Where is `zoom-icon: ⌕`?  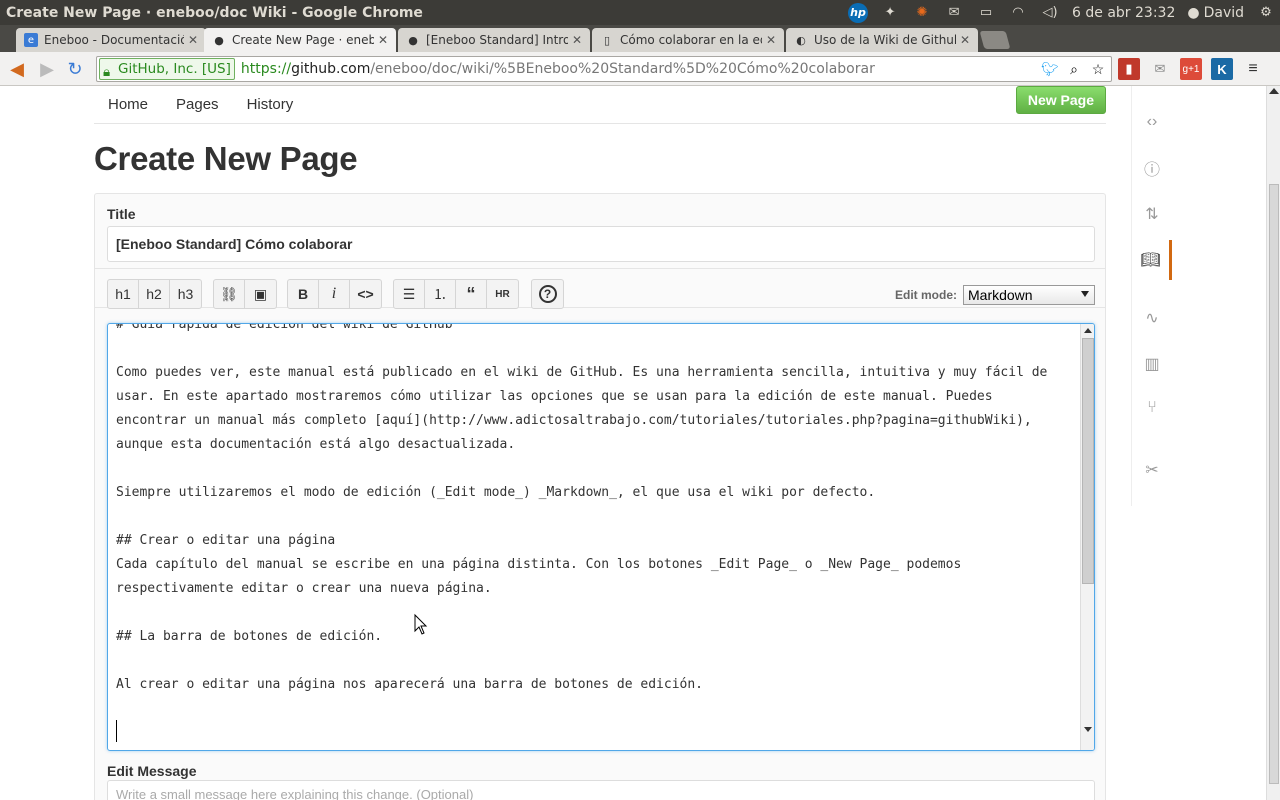
zoom-icon: ⌕ is located at coordinates (1074, 69).